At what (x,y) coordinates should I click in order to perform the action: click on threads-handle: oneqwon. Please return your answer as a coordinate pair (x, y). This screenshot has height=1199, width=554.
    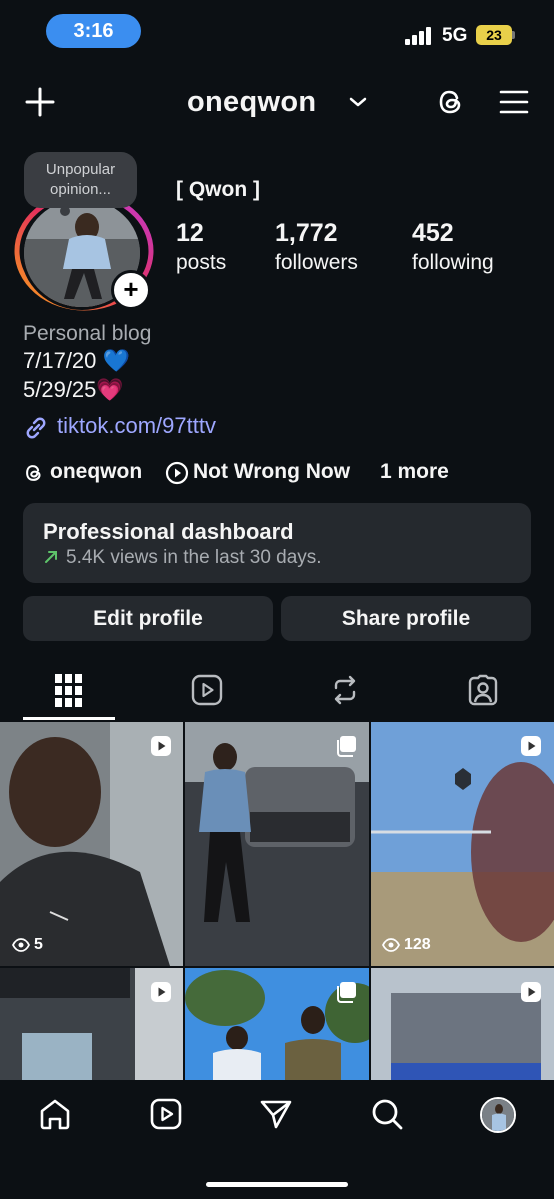
    Looking at the image, I should click on (96, 472).